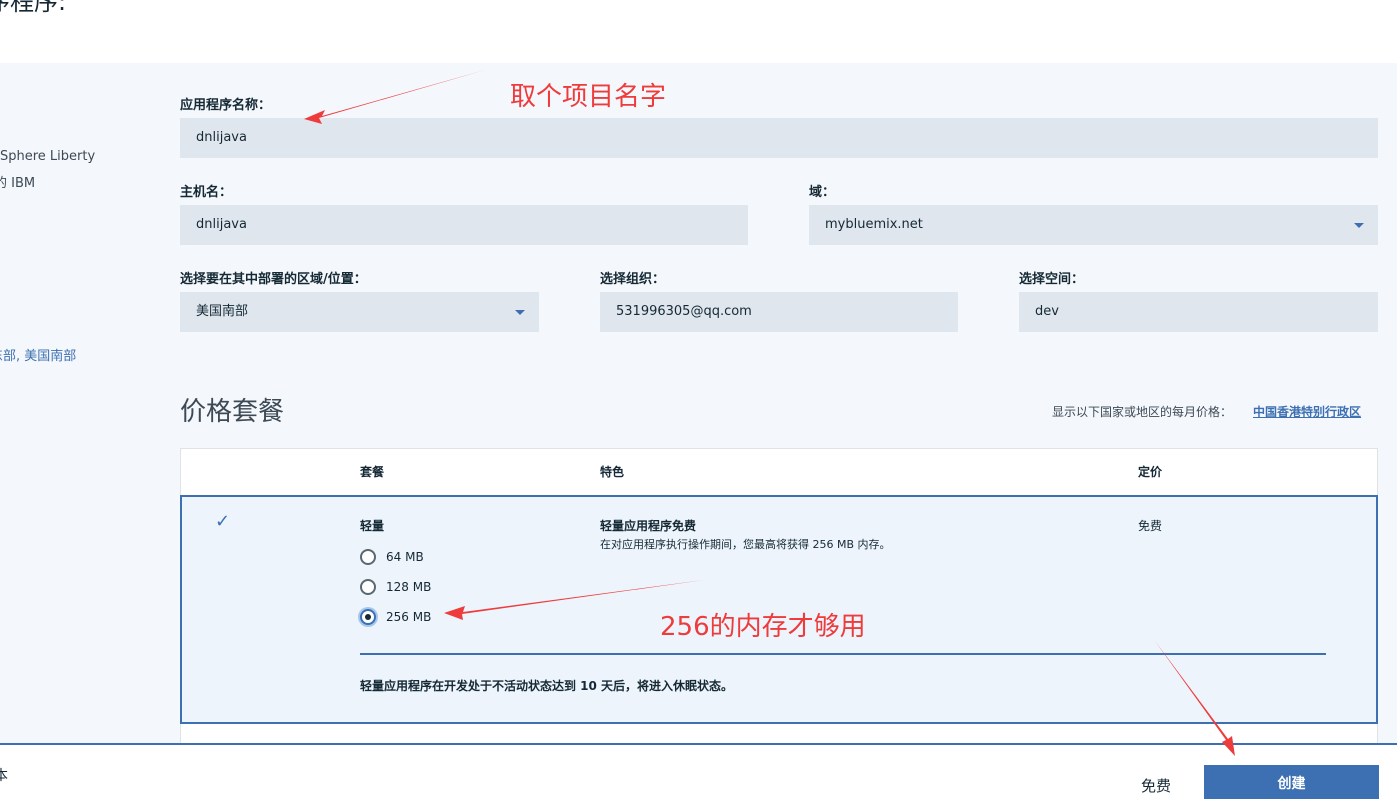 This screenshot has height=803, width=1397. I want to click on annotation-name-hint: 取个项目名字, so click(588, 97).